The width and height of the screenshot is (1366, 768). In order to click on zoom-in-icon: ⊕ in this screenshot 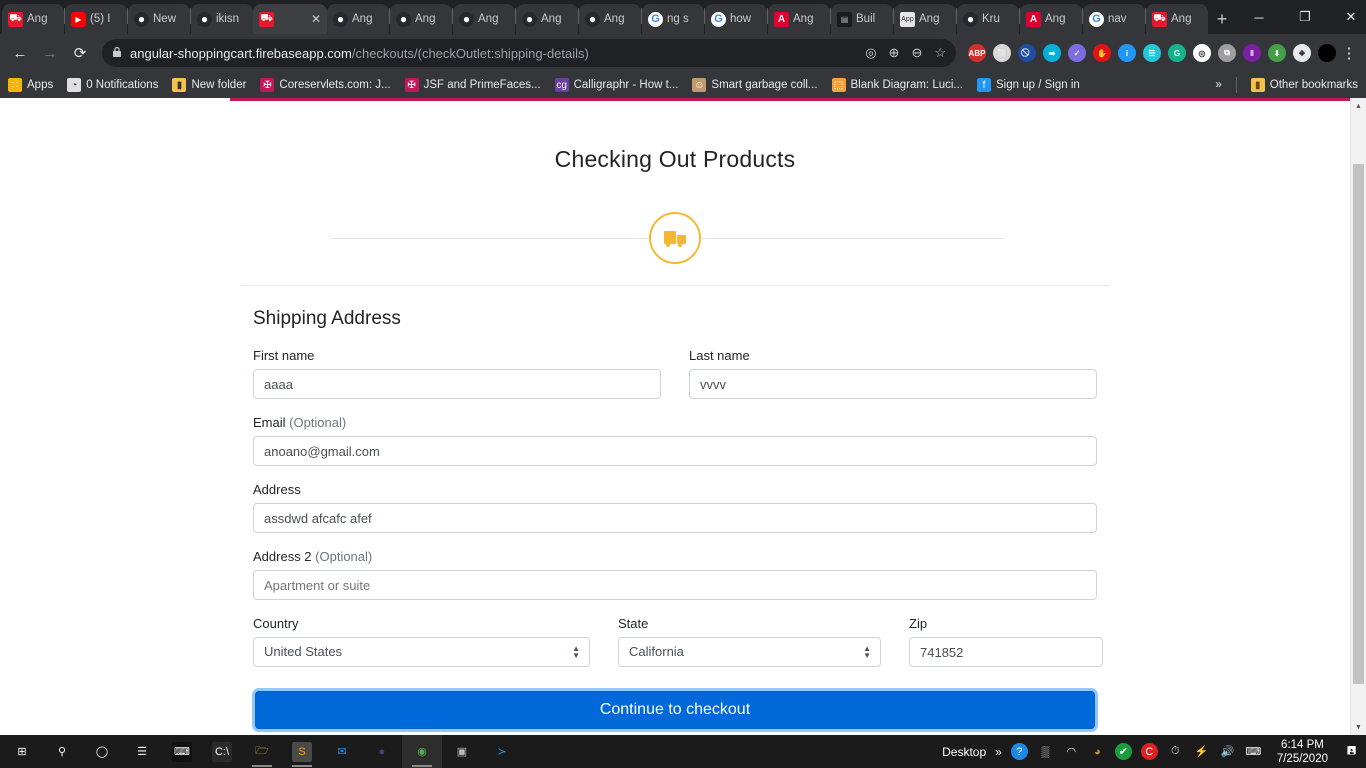, I will do `click(894, 53)`.